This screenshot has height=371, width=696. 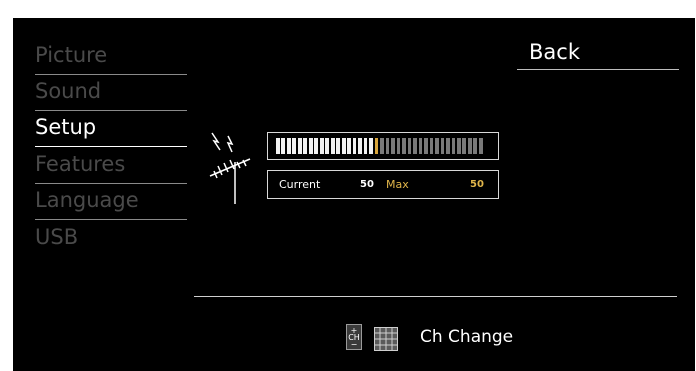 What do you see at coordinates (435, 296) in the screenshot?
I see `footer-divider` at bounding box center [435, 296].